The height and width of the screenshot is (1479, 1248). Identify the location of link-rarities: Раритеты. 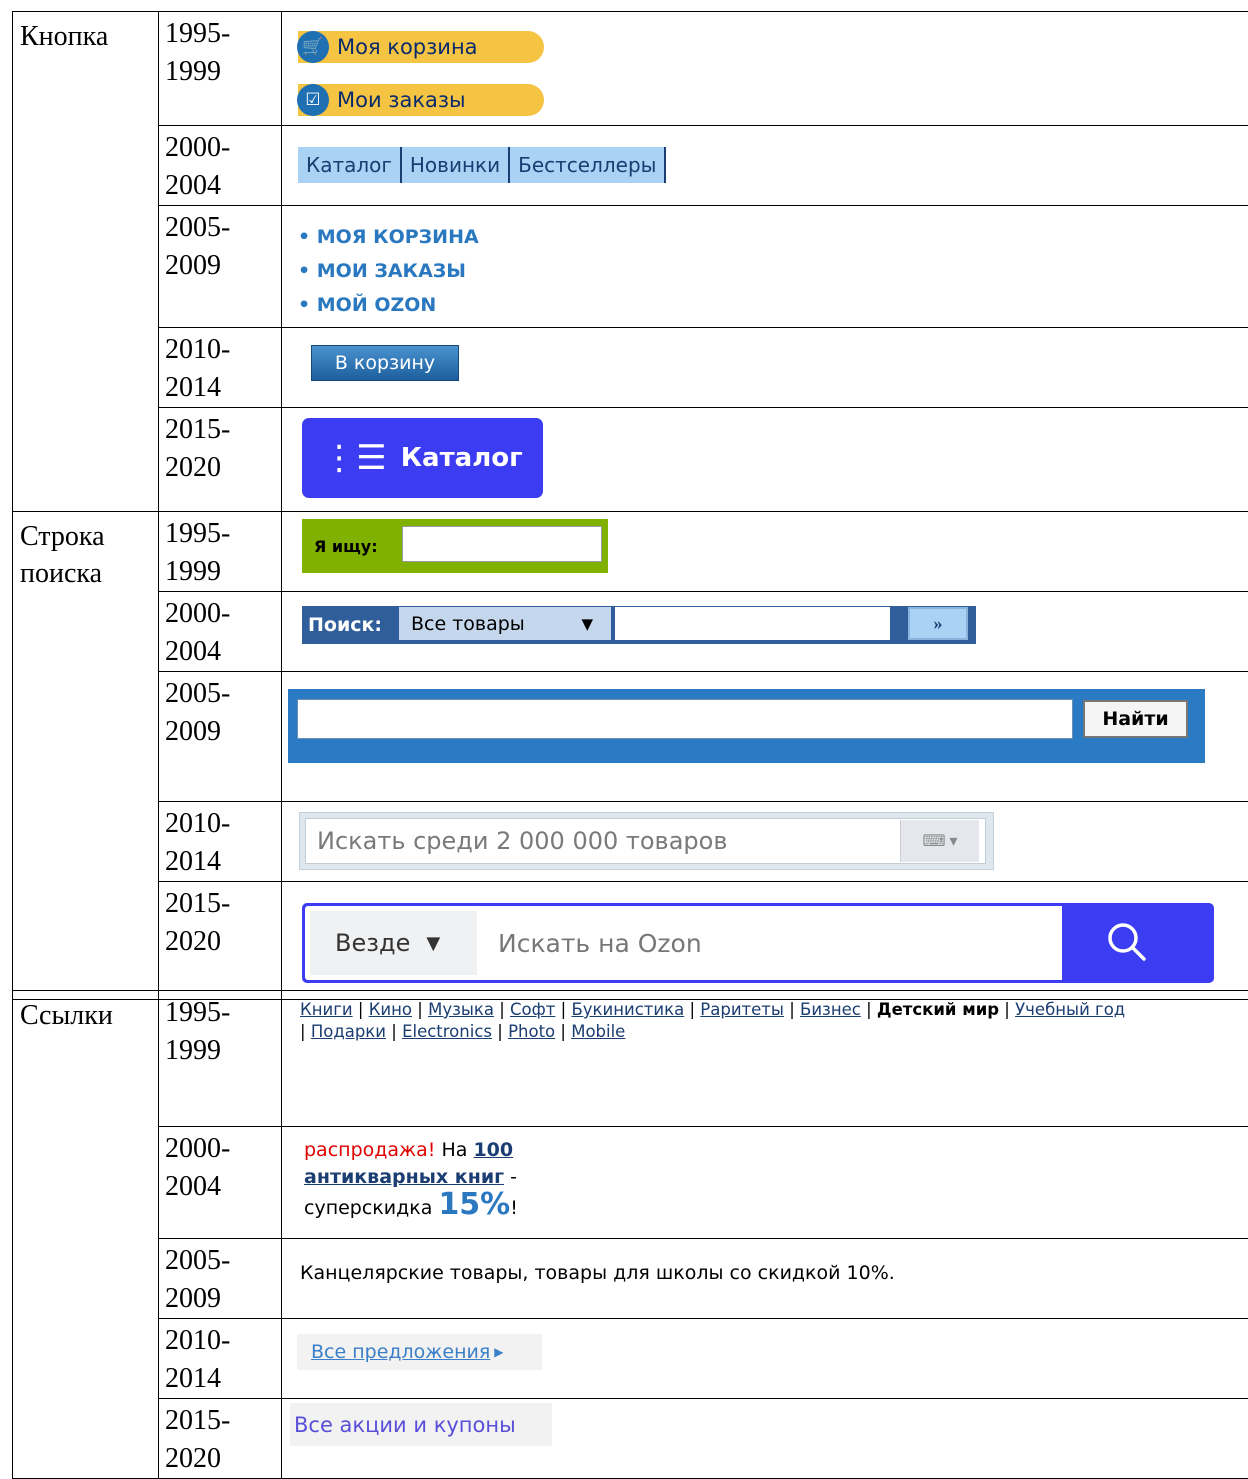
(742, 1009).